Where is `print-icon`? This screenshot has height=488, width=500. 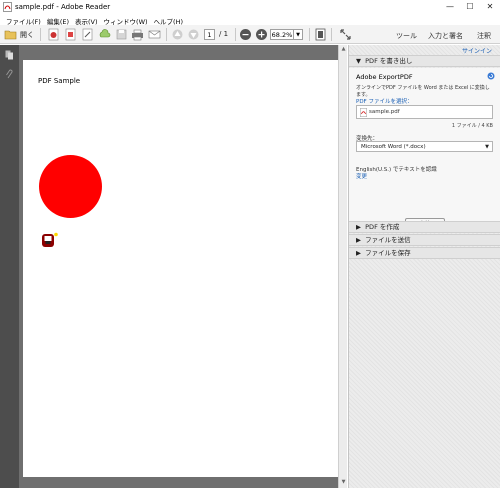 print-icon is located at coordinates (137, 34).